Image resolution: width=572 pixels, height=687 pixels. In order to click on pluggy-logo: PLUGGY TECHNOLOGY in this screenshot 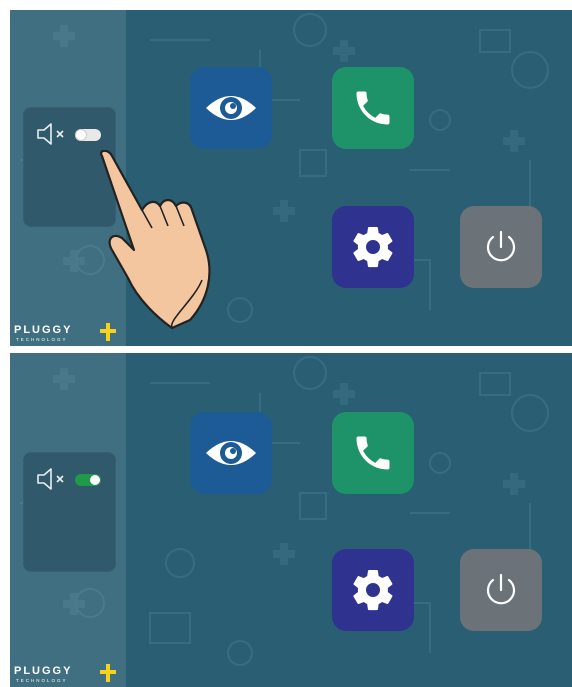, I will do `click(65, 673)`.